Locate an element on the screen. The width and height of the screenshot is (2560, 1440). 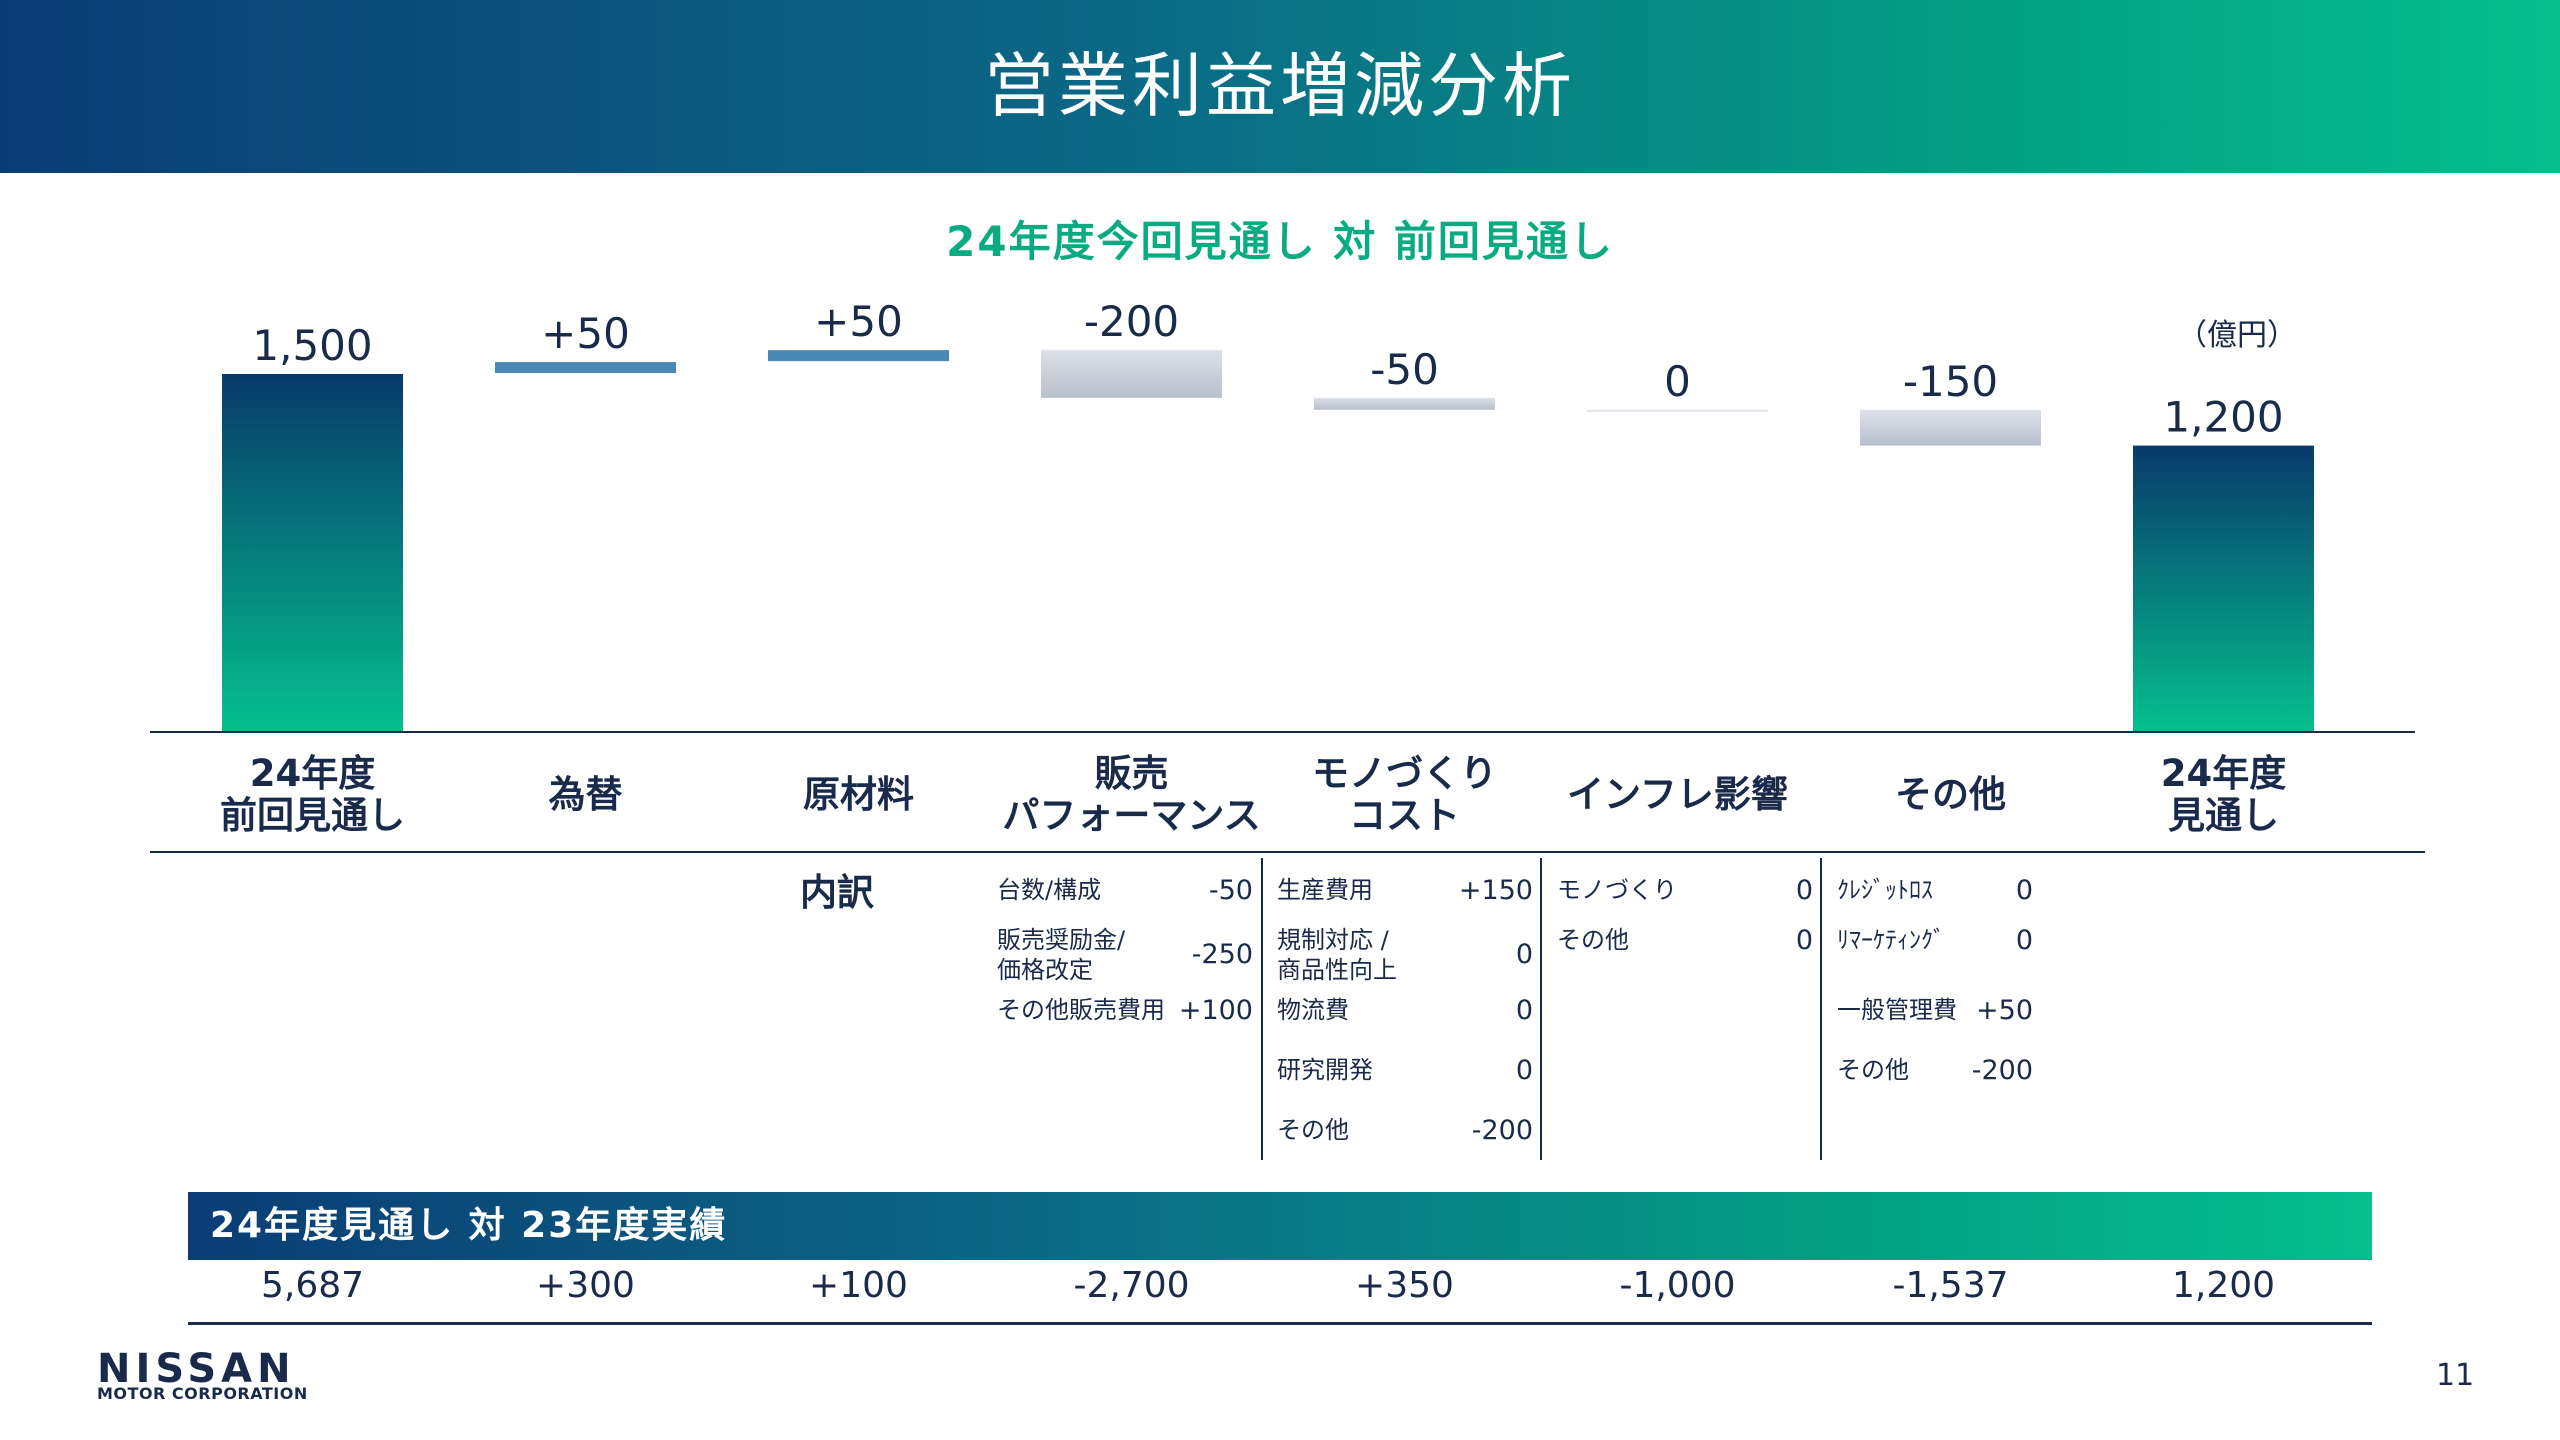
breakdown-item-value: +150 is located at coordinates (1495, 890).